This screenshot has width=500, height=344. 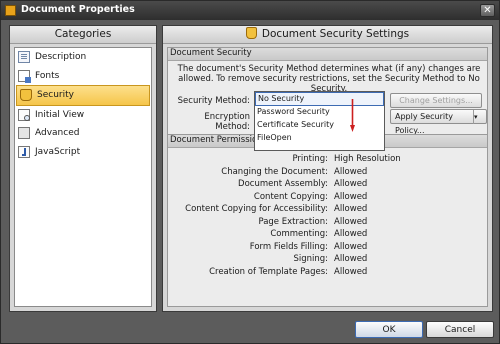 What do you see at coordinates (352, 128) in the screenshot?
I see `arrow-head` at bounding box center [352, 128].